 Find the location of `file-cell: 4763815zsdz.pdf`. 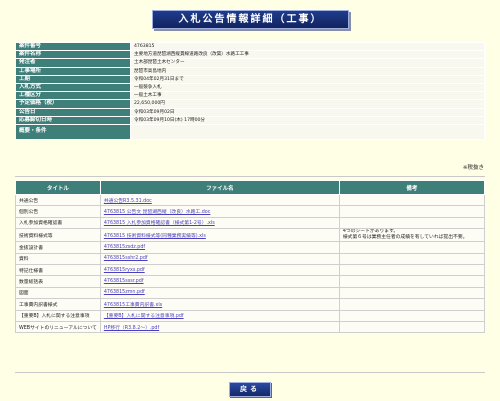

file-cell: 4763815zsdz.pdf is located at coordinates (219, 247).